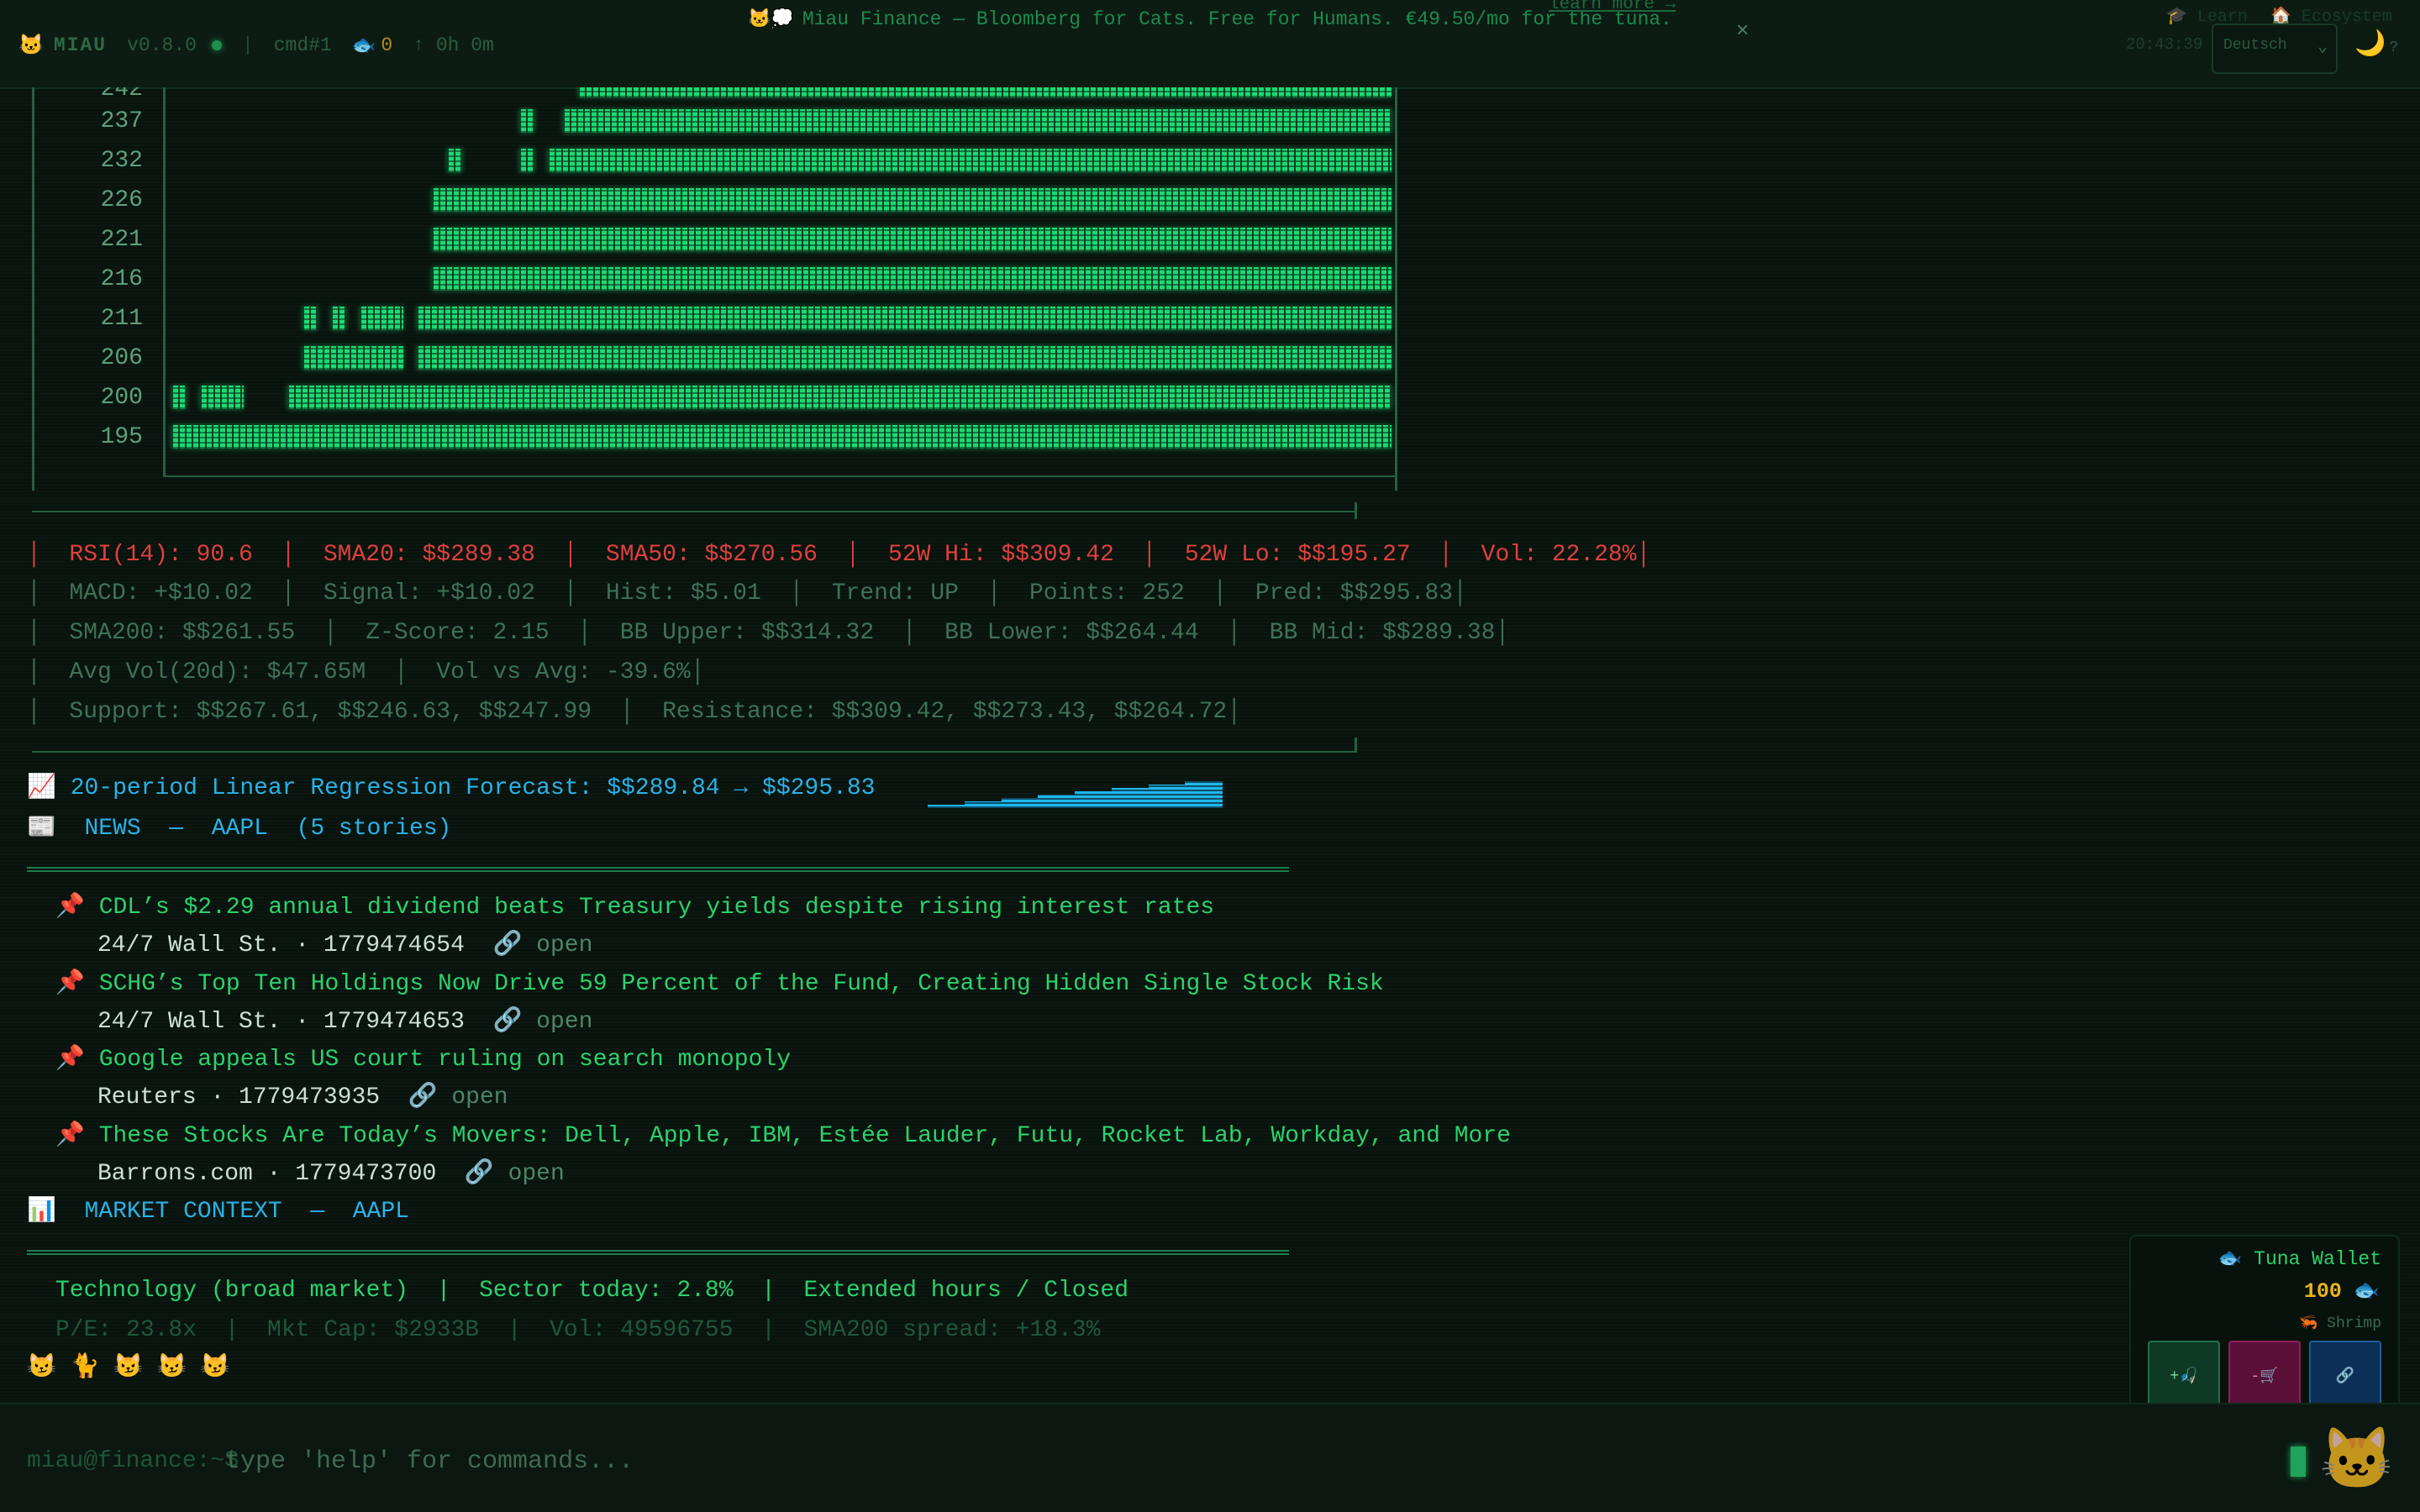  I want to click on news-meta: 24/7 Wall St. · 1779474653 🔗 open, so click(344, 1022).